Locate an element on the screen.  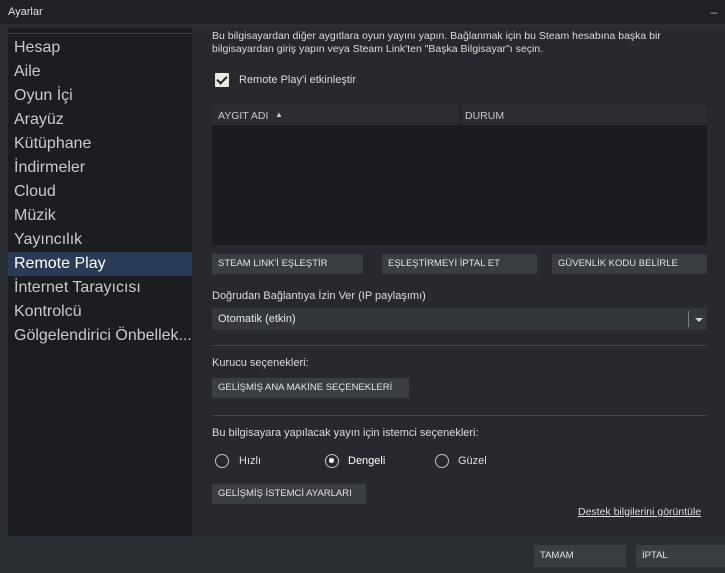
direct-connect-value: Otomatik (etkin) is located at coordinates (257, 319).